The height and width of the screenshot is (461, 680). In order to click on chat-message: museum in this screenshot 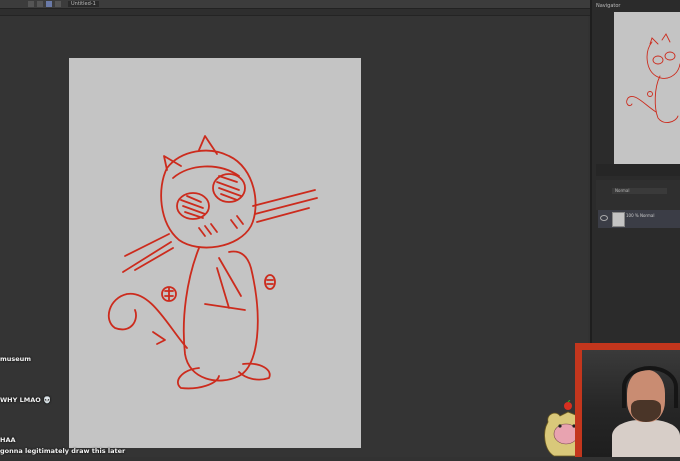, I will do `click(16, 359)`.